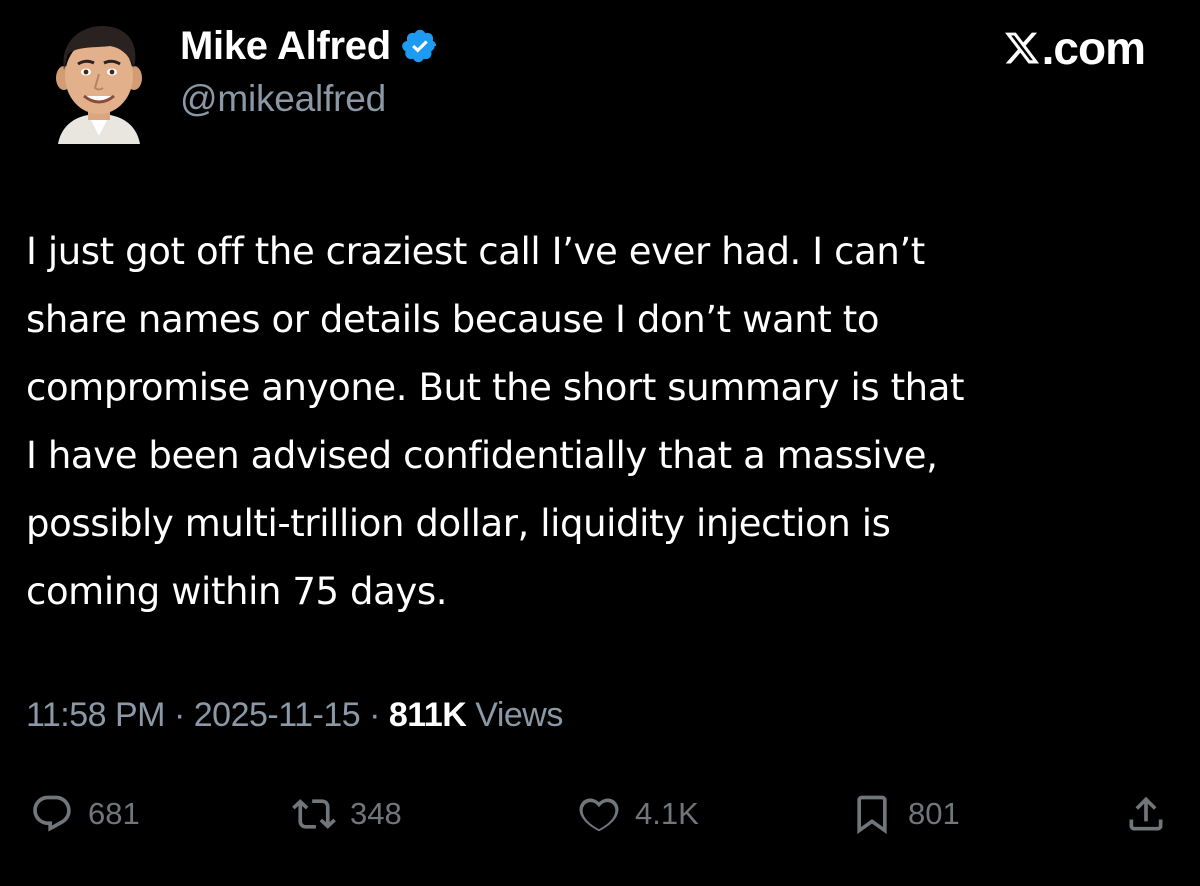 Image resolution: width=1200 pixels, height=886 pixels. What do you see at coordinates (347, 814) in the screenshot?
I see `repost-button: 348` at bounding box center [347, 814].